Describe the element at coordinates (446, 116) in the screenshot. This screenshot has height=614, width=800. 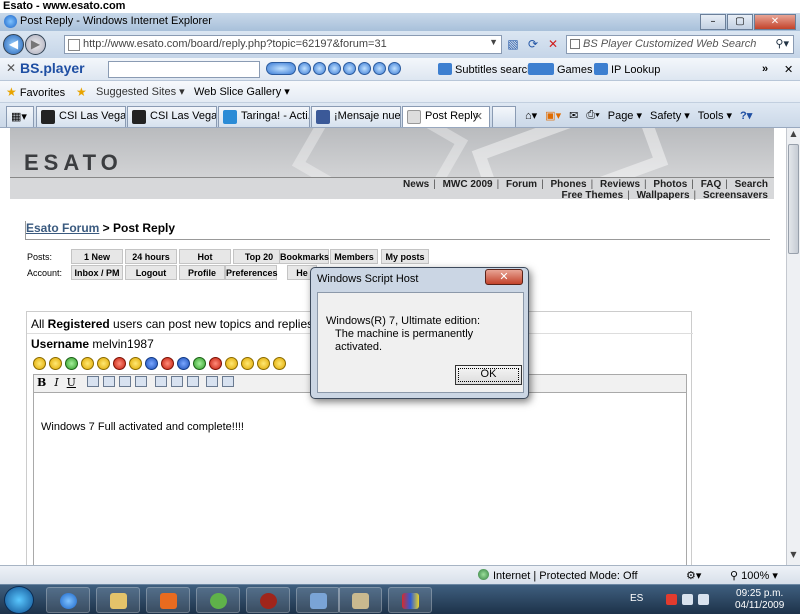
I see `tab-post-reply: Post Reply ✕` at that location.